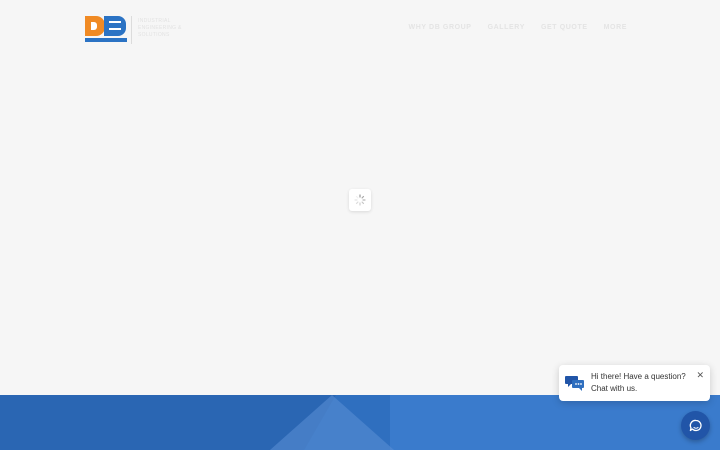 This screenshot has height=450, width=720. I want to click on chat-bubbles-icon, so click(574, 383).